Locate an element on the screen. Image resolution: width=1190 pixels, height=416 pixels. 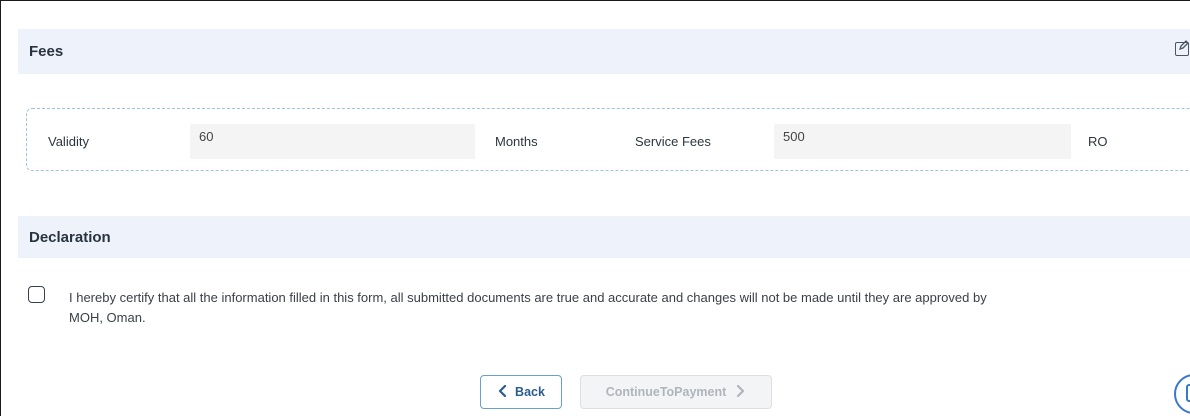
continue-button-label: ContinueToPayment is located at coordinates (666, 392).